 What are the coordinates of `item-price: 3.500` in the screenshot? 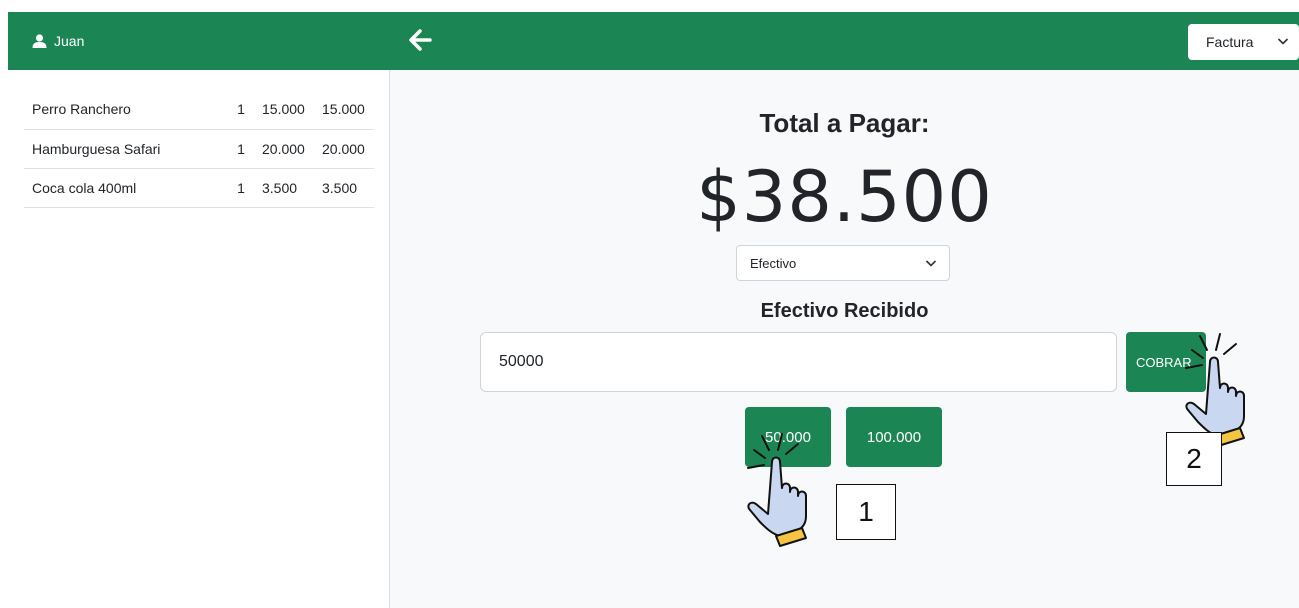 It's located at (284, 188).